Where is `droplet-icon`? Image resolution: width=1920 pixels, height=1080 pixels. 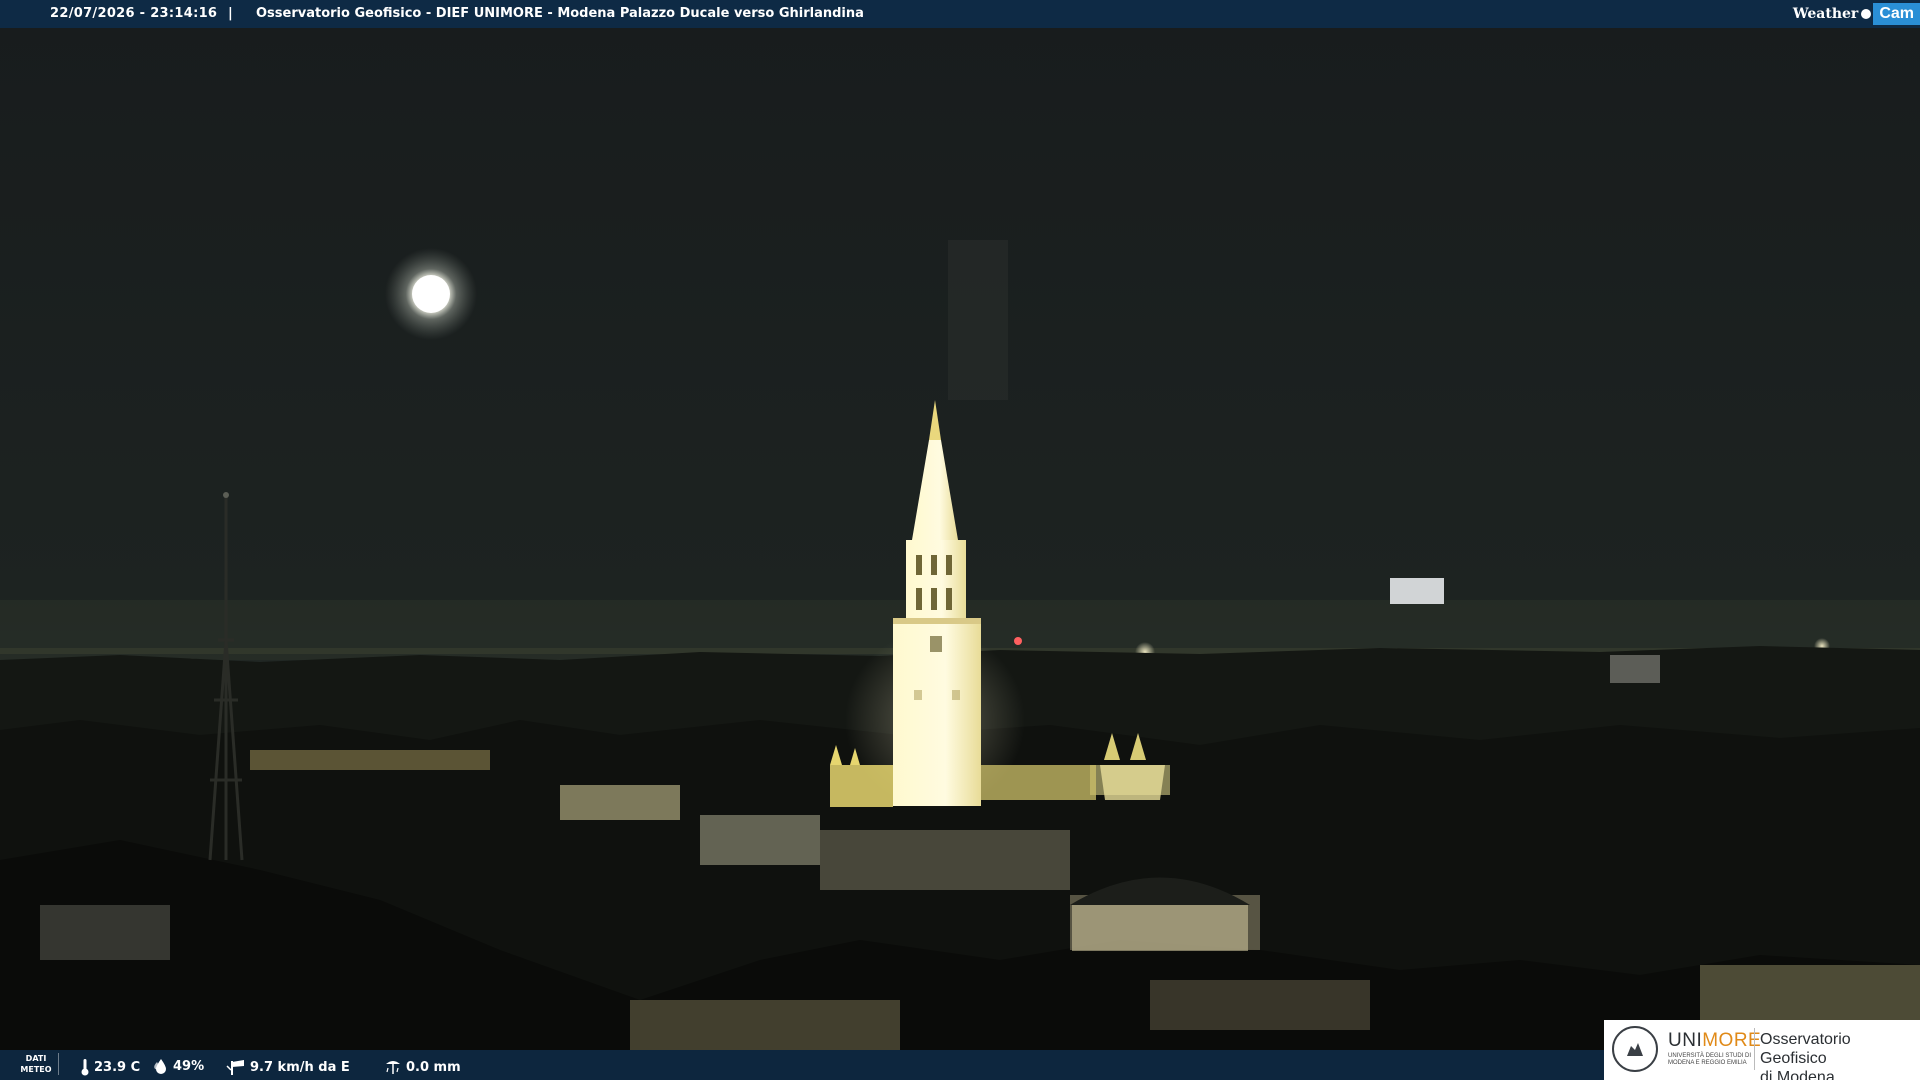
droplet-icon is located at coordinates (160, 1066).